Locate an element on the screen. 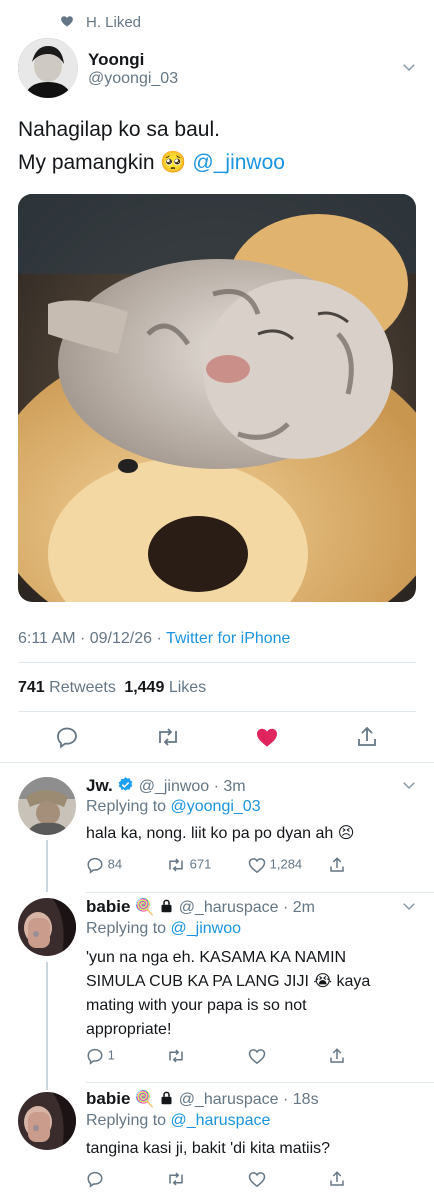 The image size is (434, 1200). reply3-like-button is located at coordinates (257, 1180).